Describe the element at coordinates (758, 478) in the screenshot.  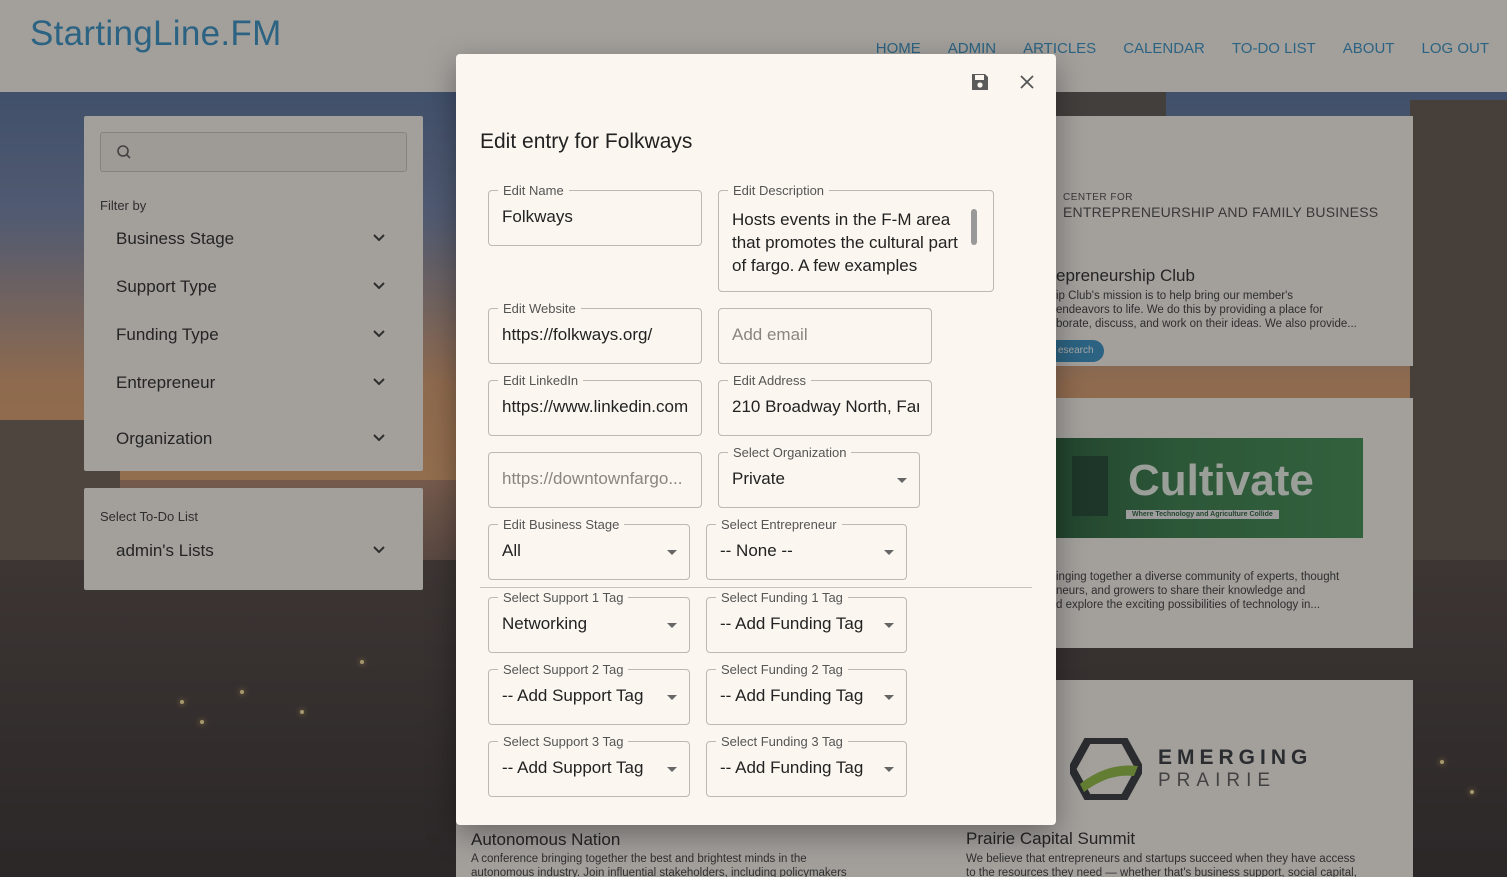
I see `field-value: Private` at that location.